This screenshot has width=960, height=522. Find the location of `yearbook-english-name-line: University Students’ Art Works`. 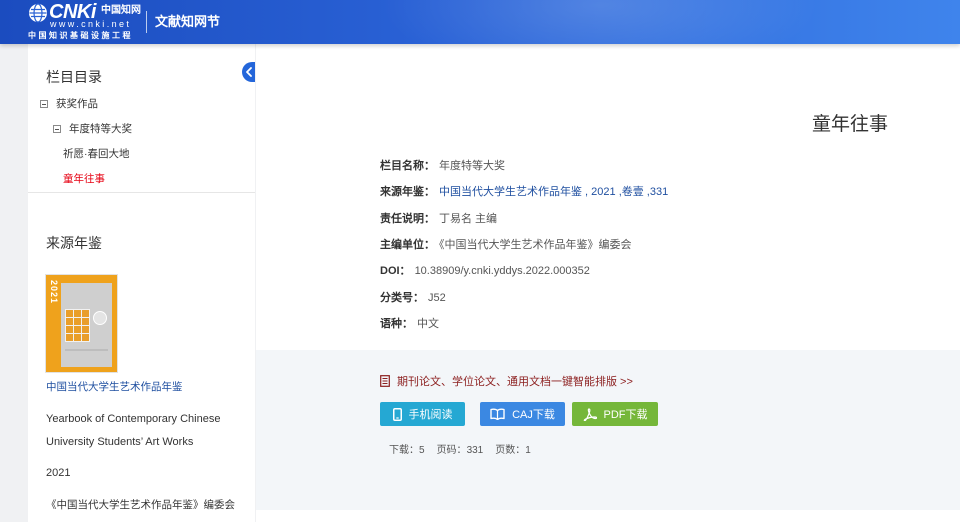

yearbook-english-name-line: University Students’ Art Works is located at coordinates (120, 442).